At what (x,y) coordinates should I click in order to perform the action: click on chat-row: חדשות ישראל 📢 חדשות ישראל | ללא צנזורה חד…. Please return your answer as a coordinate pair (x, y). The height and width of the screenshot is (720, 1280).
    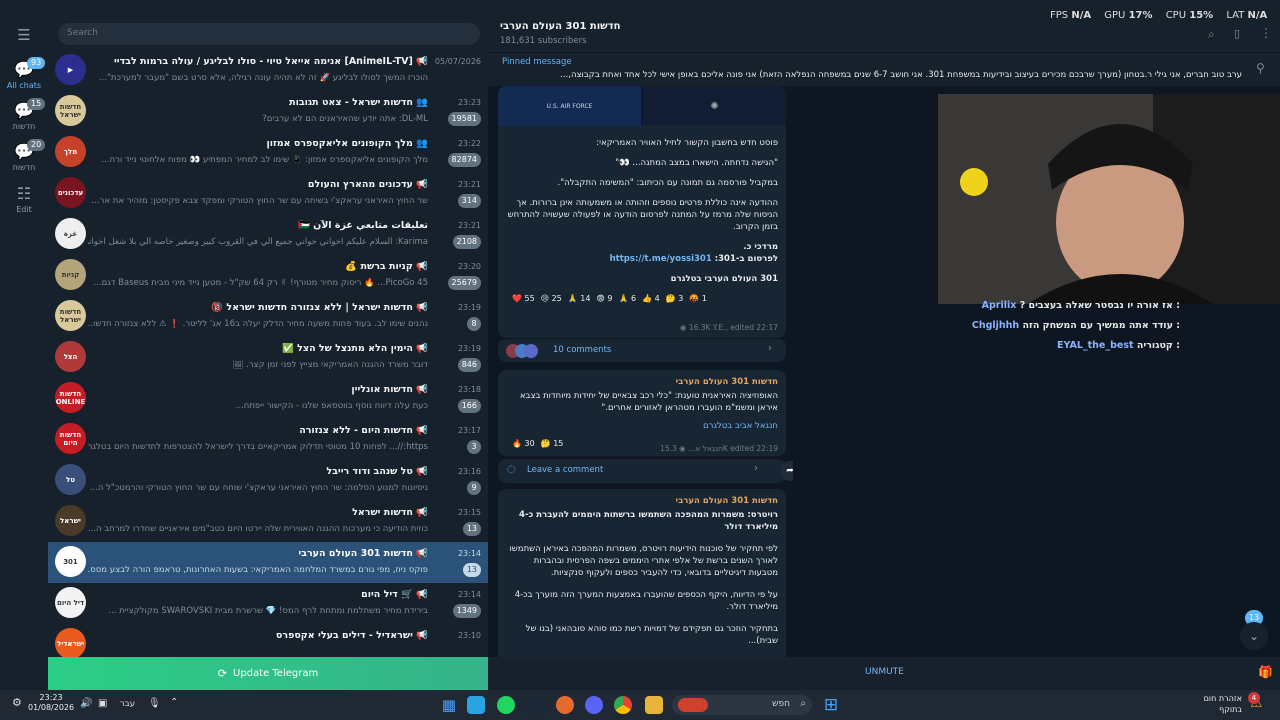
    Looking at the image, I should click on (268, 316).